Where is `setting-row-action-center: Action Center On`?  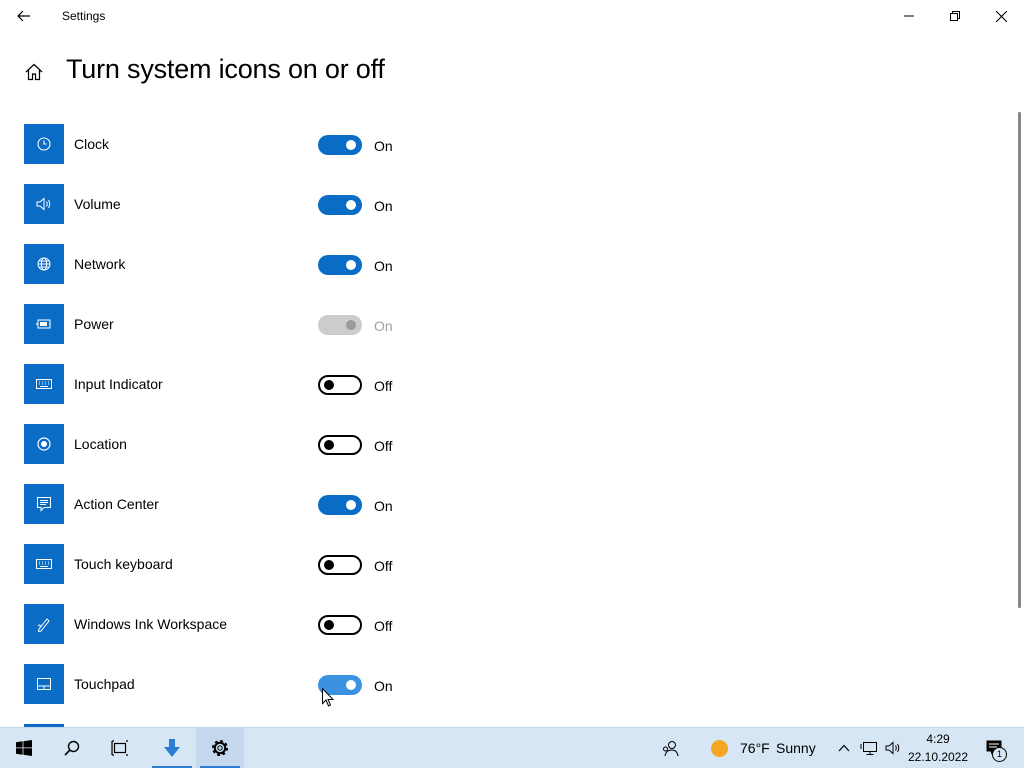 setting-row-action-center: Action Center On is located at coordinates (224, 504).